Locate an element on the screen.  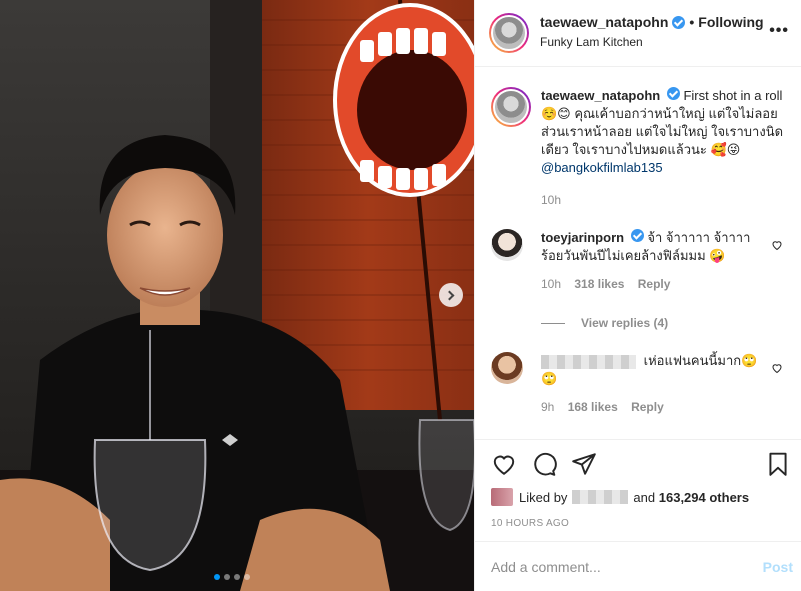
likes-summary: Liked by and 163,294 others is located at coordinates (620, 497).